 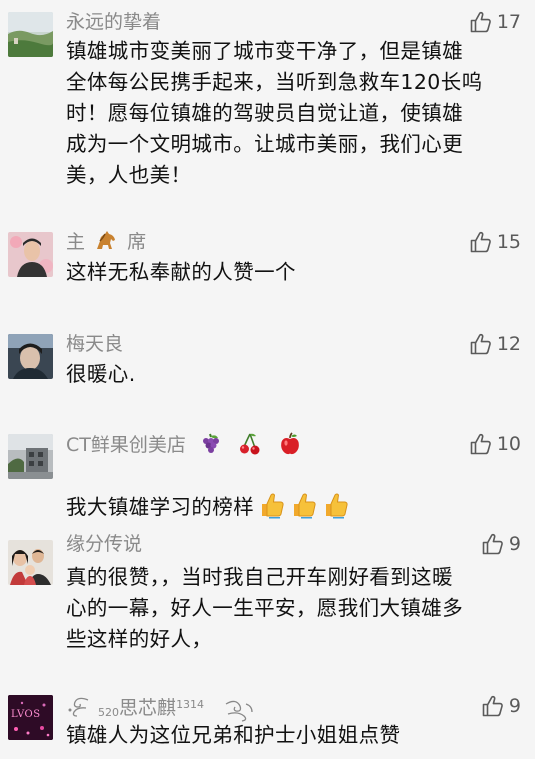 I want to click on commenter-name: 永远的挚着, so click(x=113, y=22).